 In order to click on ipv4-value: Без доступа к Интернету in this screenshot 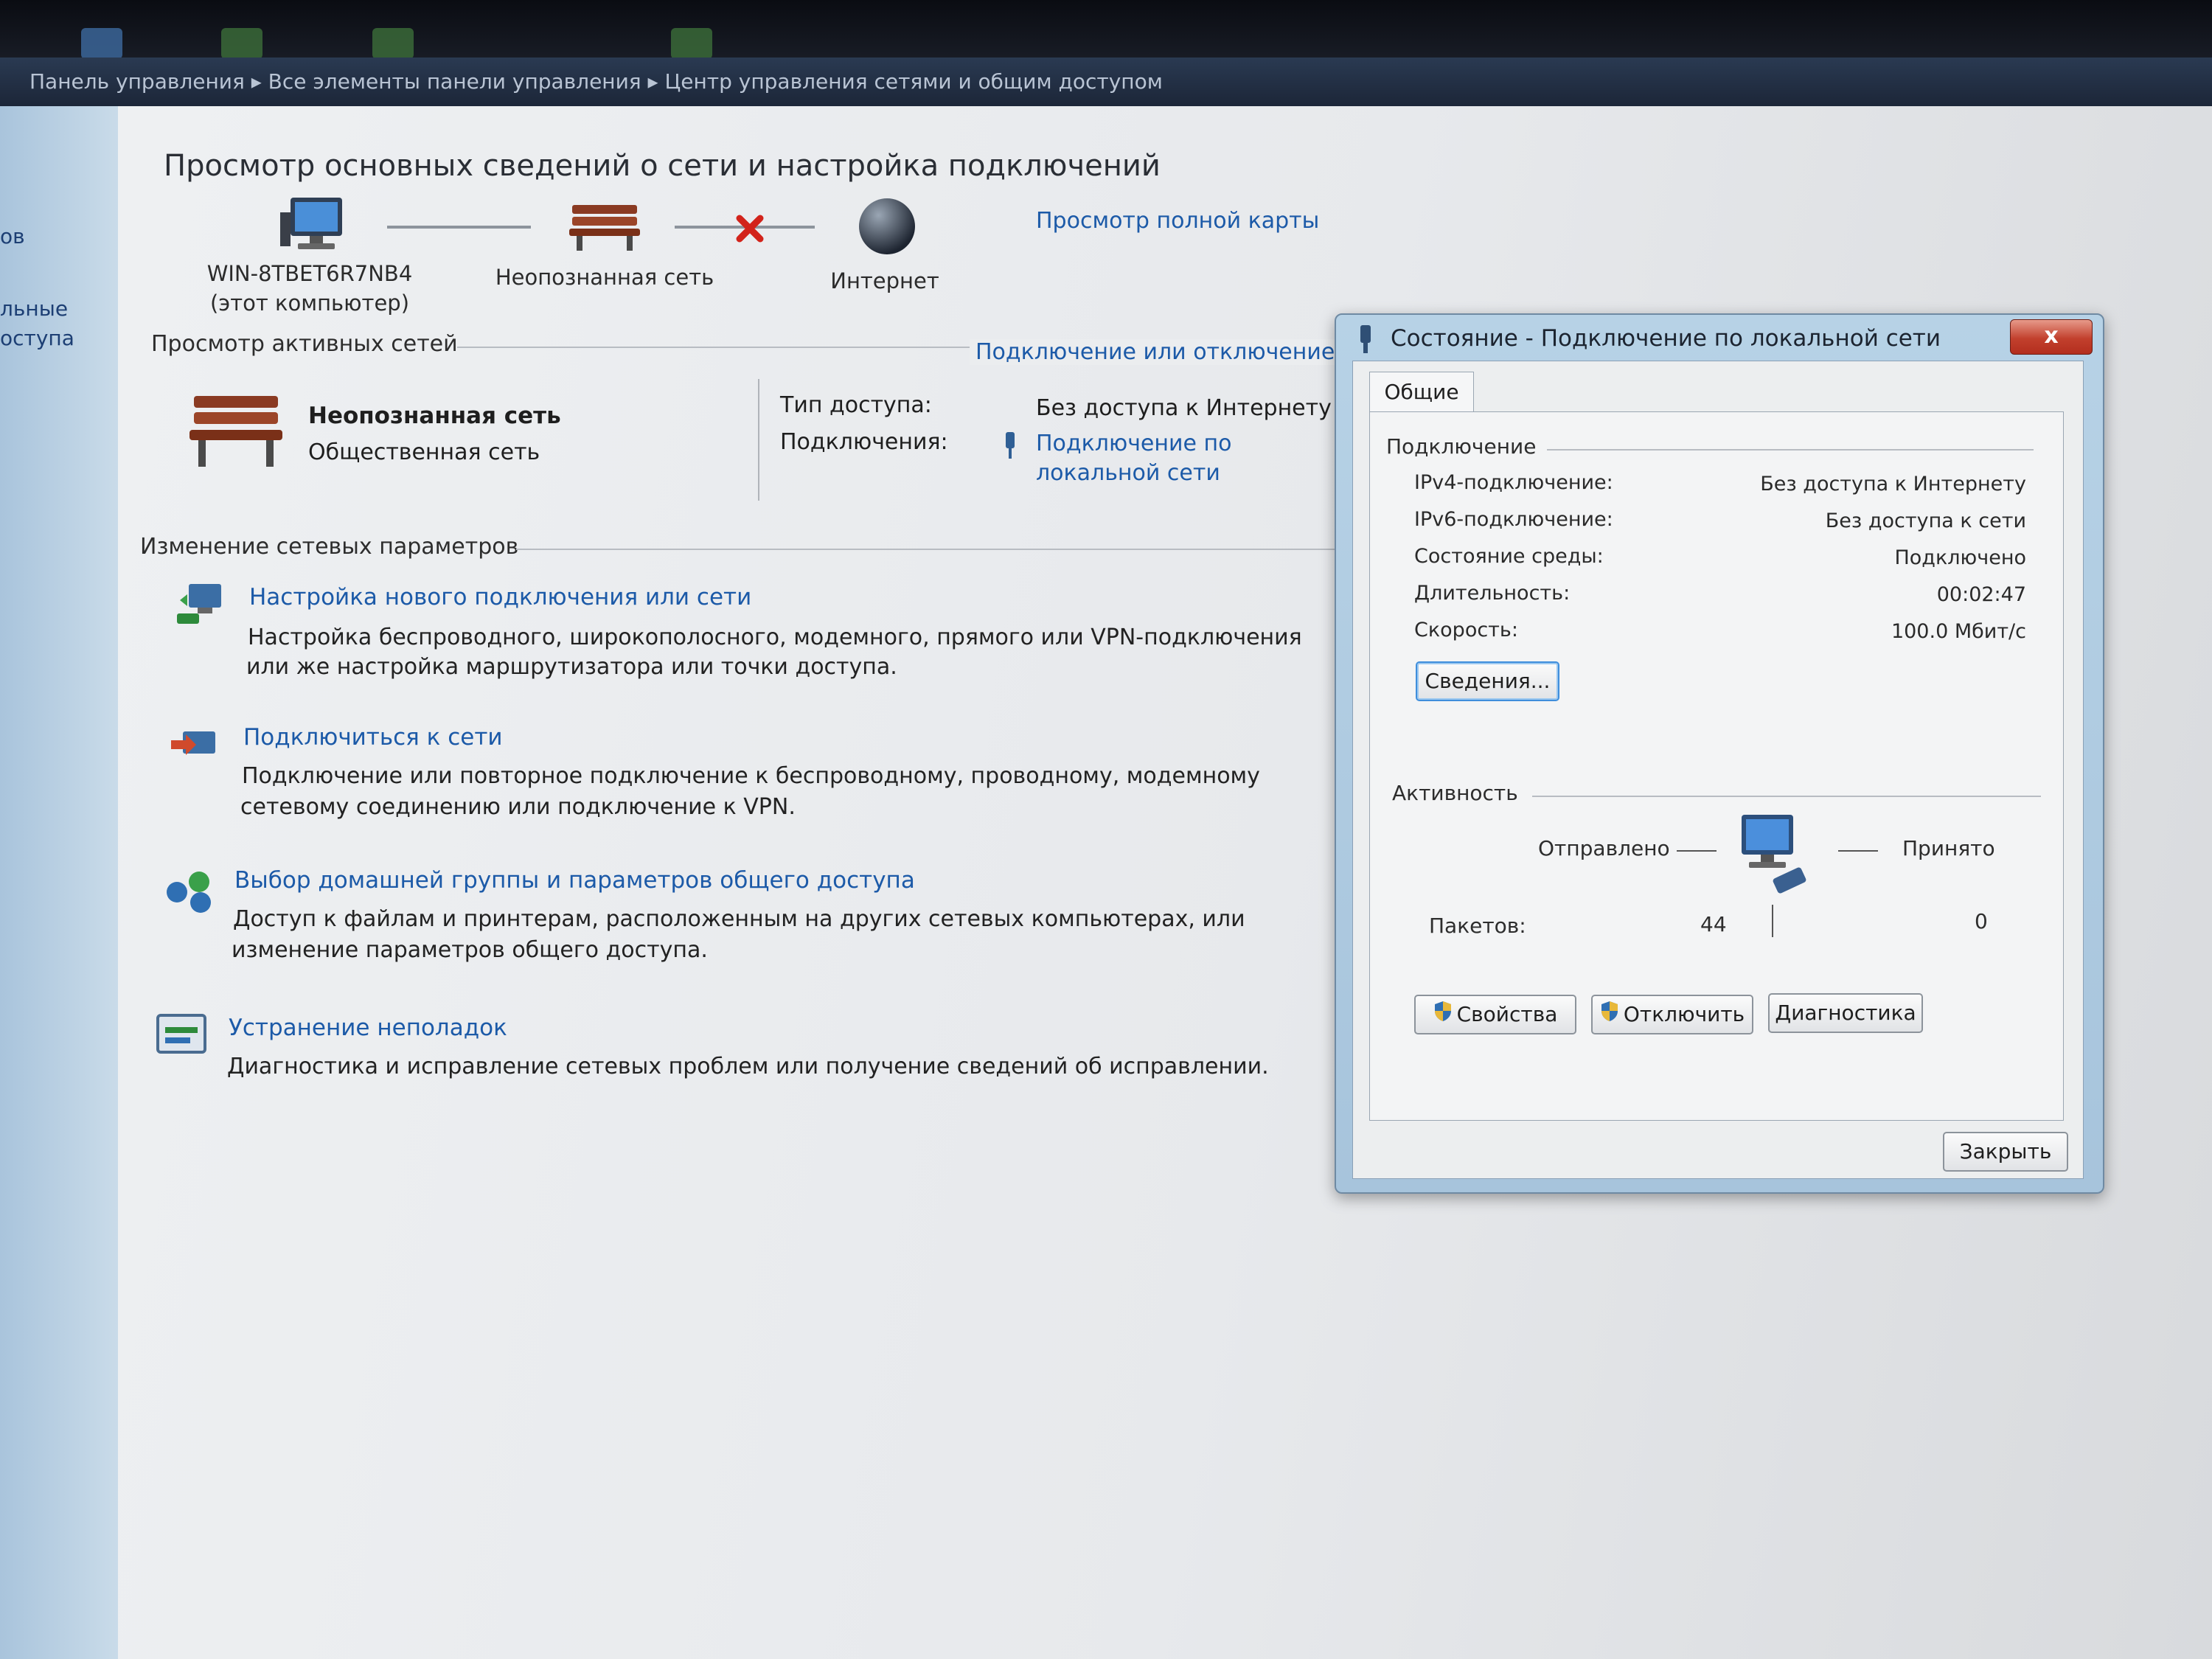, I will do `click(1893, 484)`.